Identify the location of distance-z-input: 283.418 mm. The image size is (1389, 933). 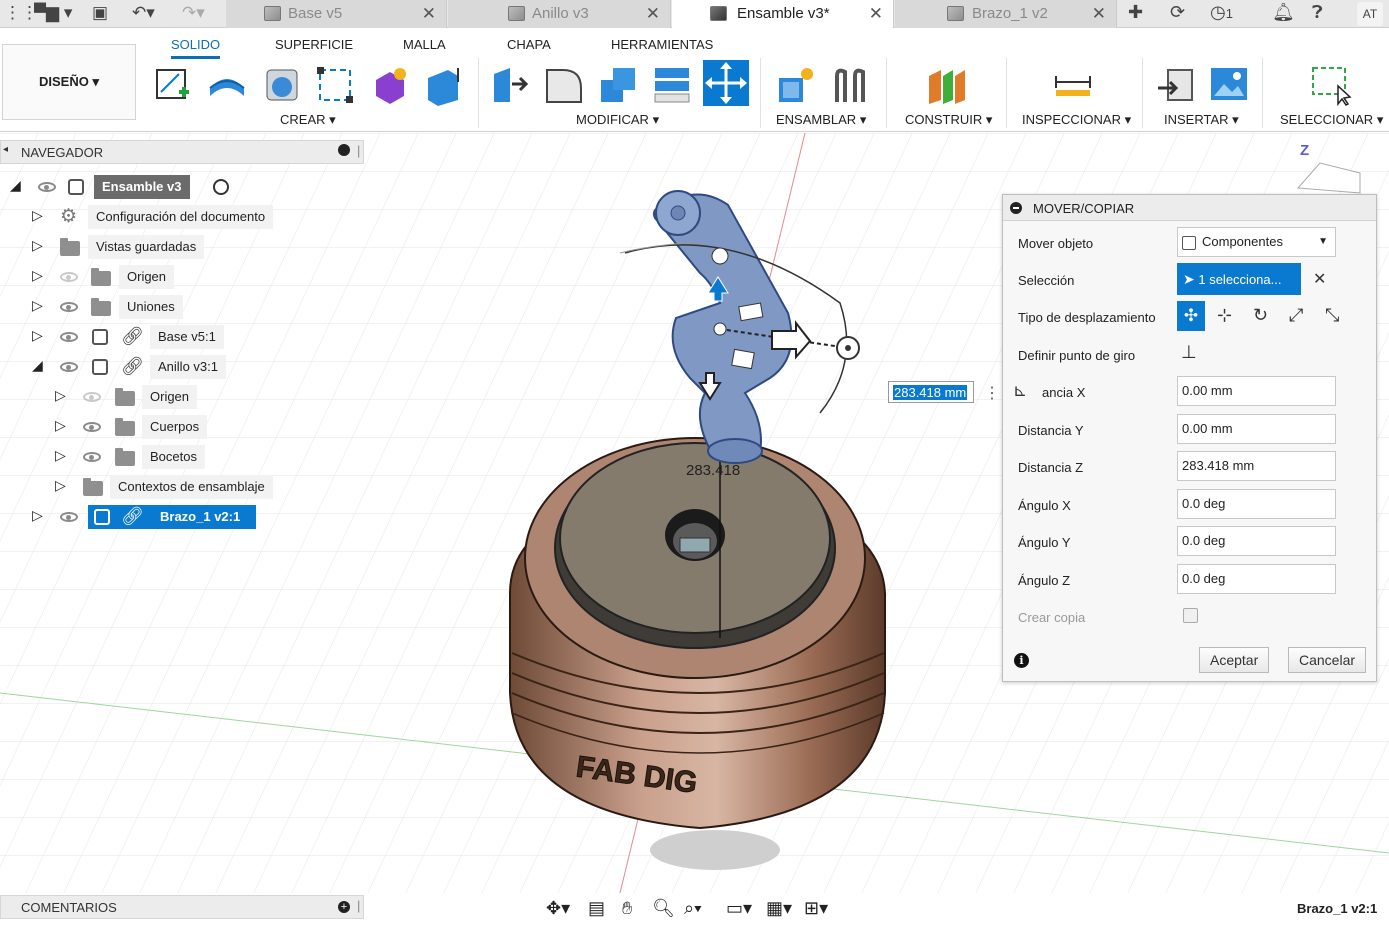
(1256, 466).